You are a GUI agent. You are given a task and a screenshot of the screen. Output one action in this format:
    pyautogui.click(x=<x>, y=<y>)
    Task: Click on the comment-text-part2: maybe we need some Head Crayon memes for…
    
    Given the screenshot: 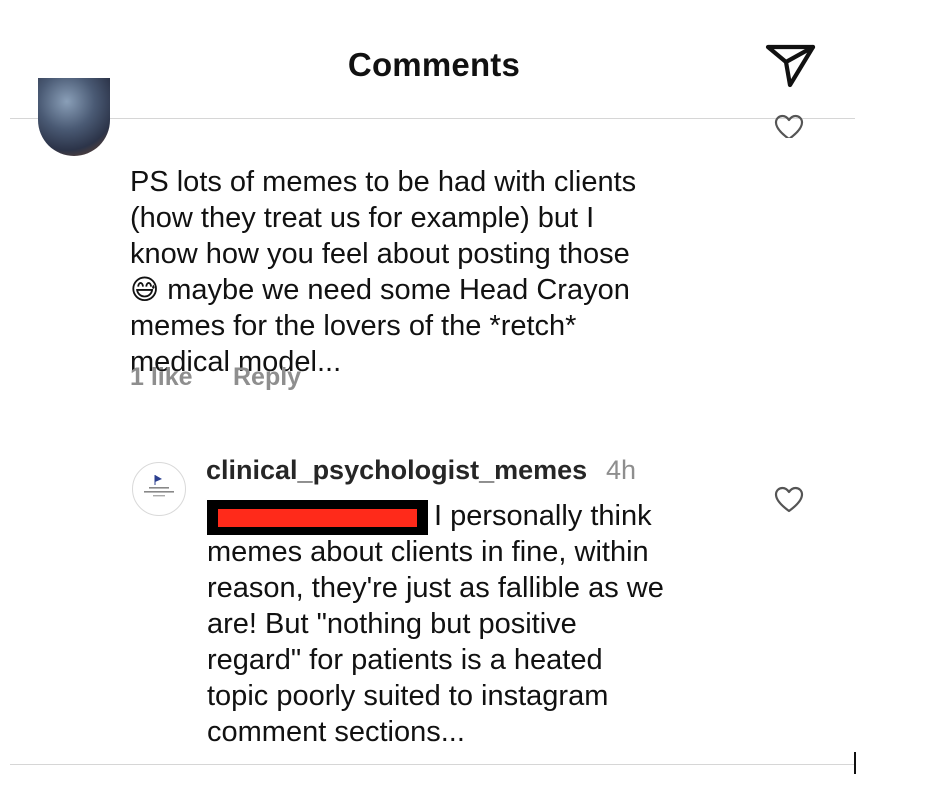 What is the action you would take?
    pyautogui.click(x=380, y=326)
    